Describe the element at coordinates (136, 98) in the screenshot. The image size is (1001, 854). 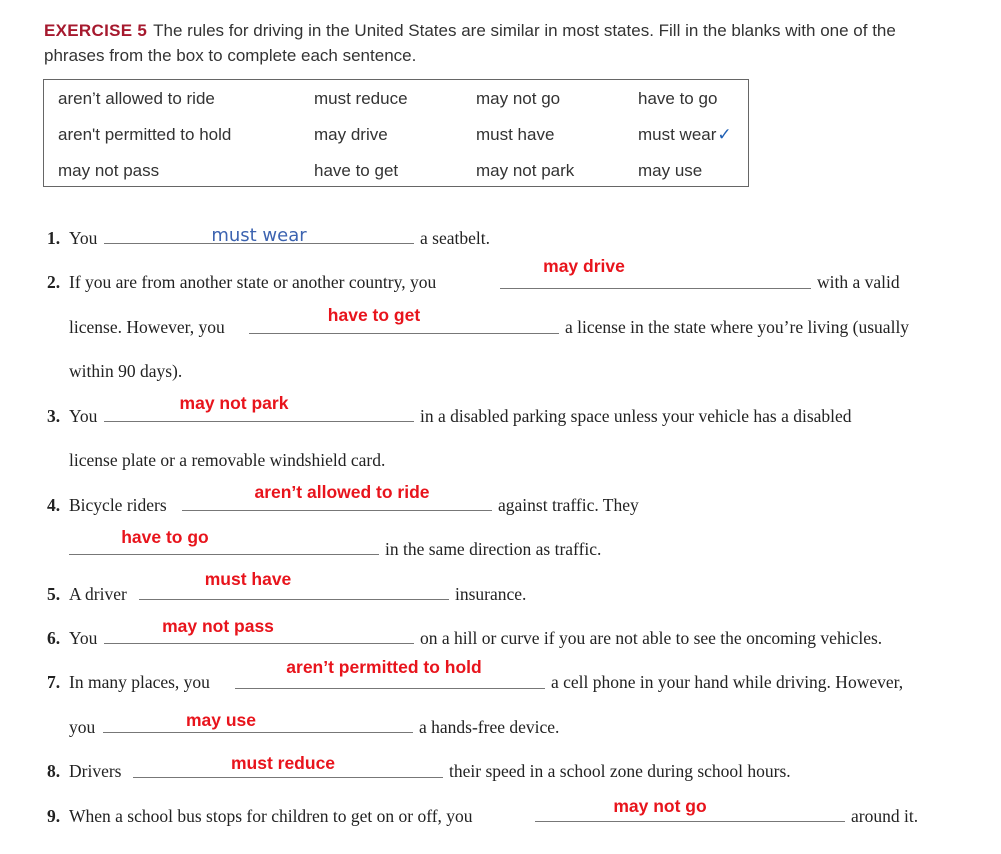
I see `phrase: aren’t allowed to ride` at that location.